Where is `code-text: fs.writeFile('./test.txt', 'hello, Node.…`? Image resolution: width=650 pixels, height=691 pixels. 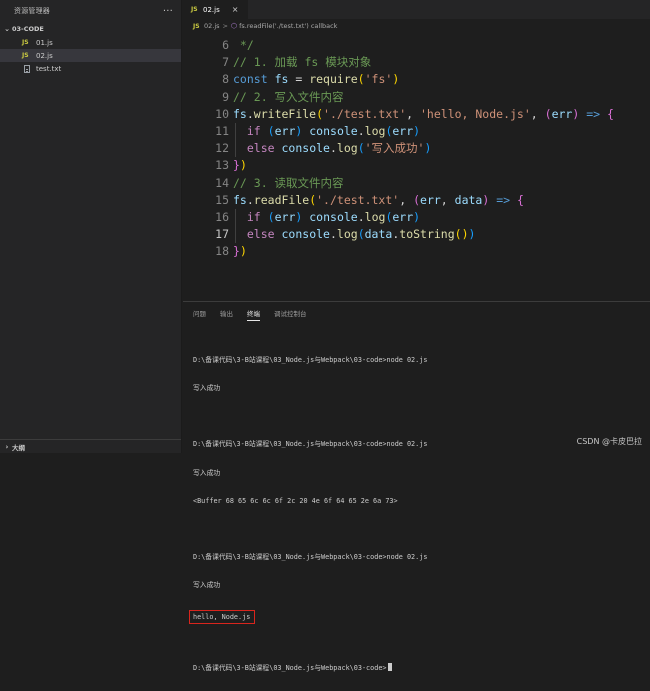
code-text: fs.writeFile('./test.txt', 'hello, Node.… is located at coordinates (423, 113).